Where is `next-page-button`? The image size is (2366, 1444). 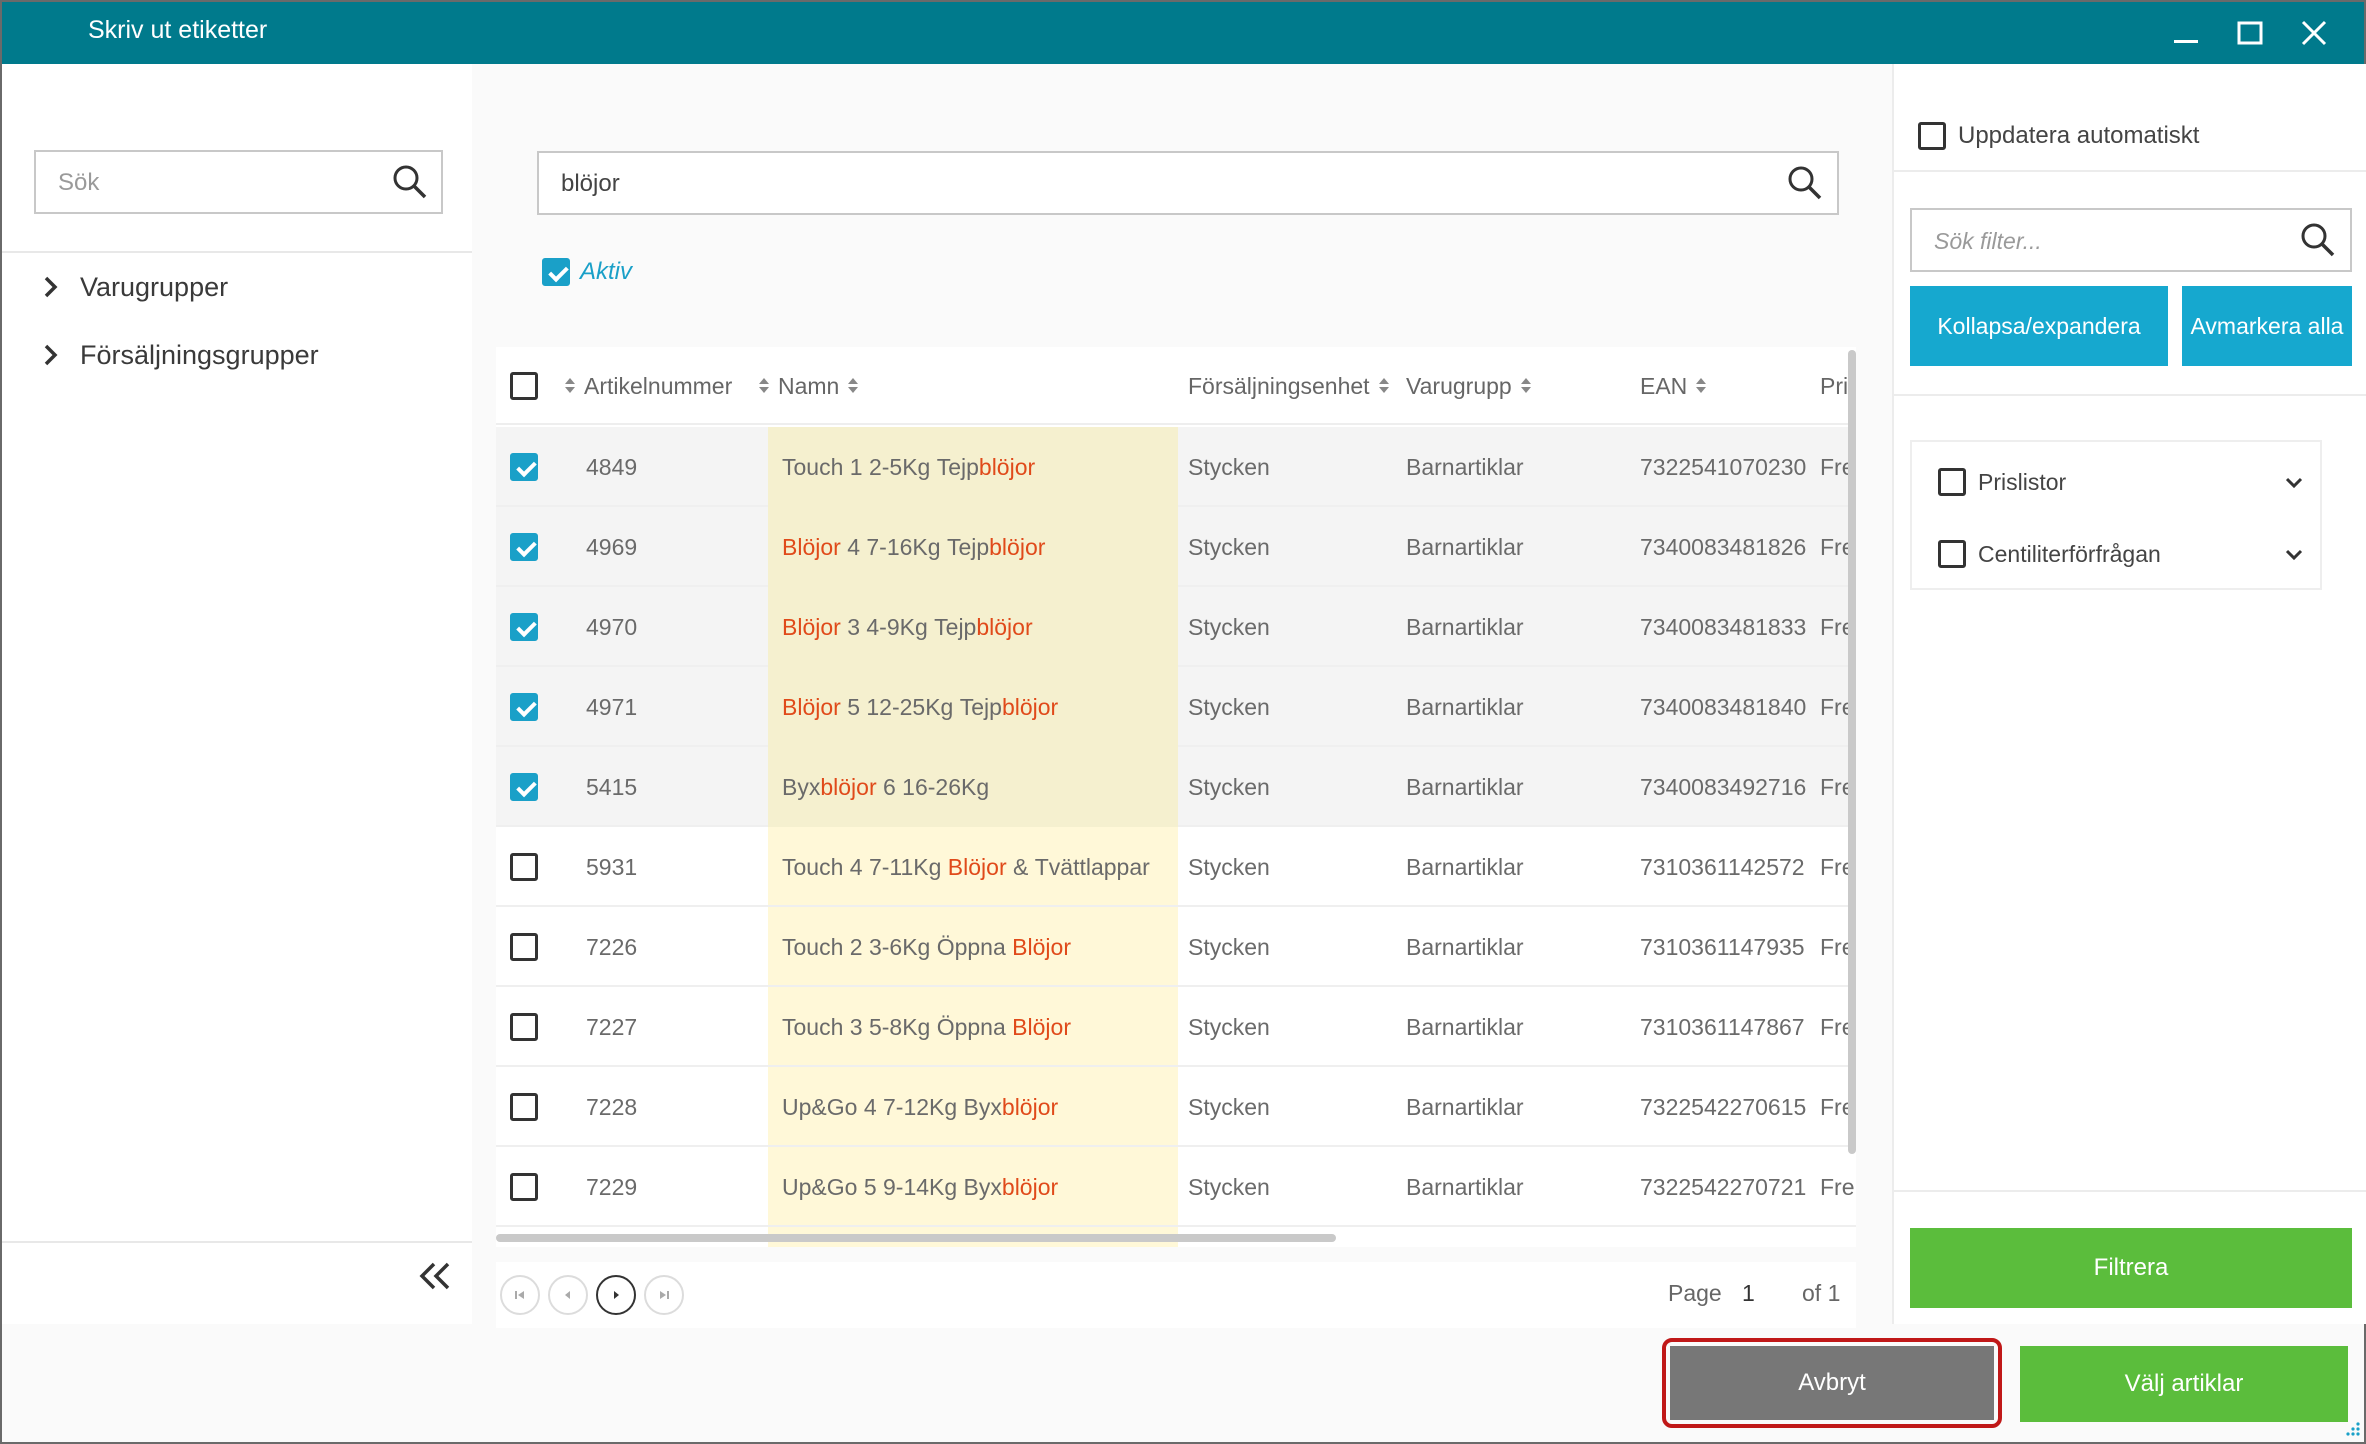 next-page-button is located at coordinates (616, 1295).